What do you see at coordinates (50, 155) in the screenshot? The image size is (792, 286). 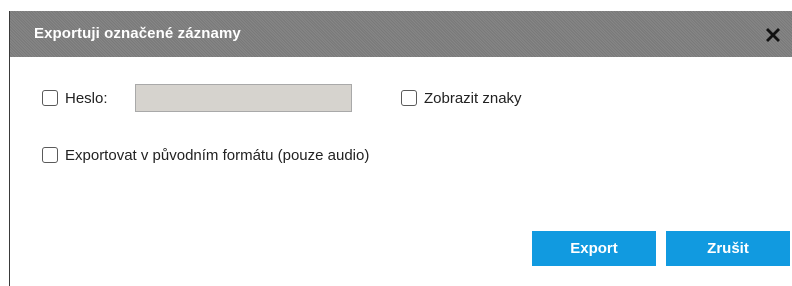 I see `original-format-checkbox` at bounding box center [50, 155].